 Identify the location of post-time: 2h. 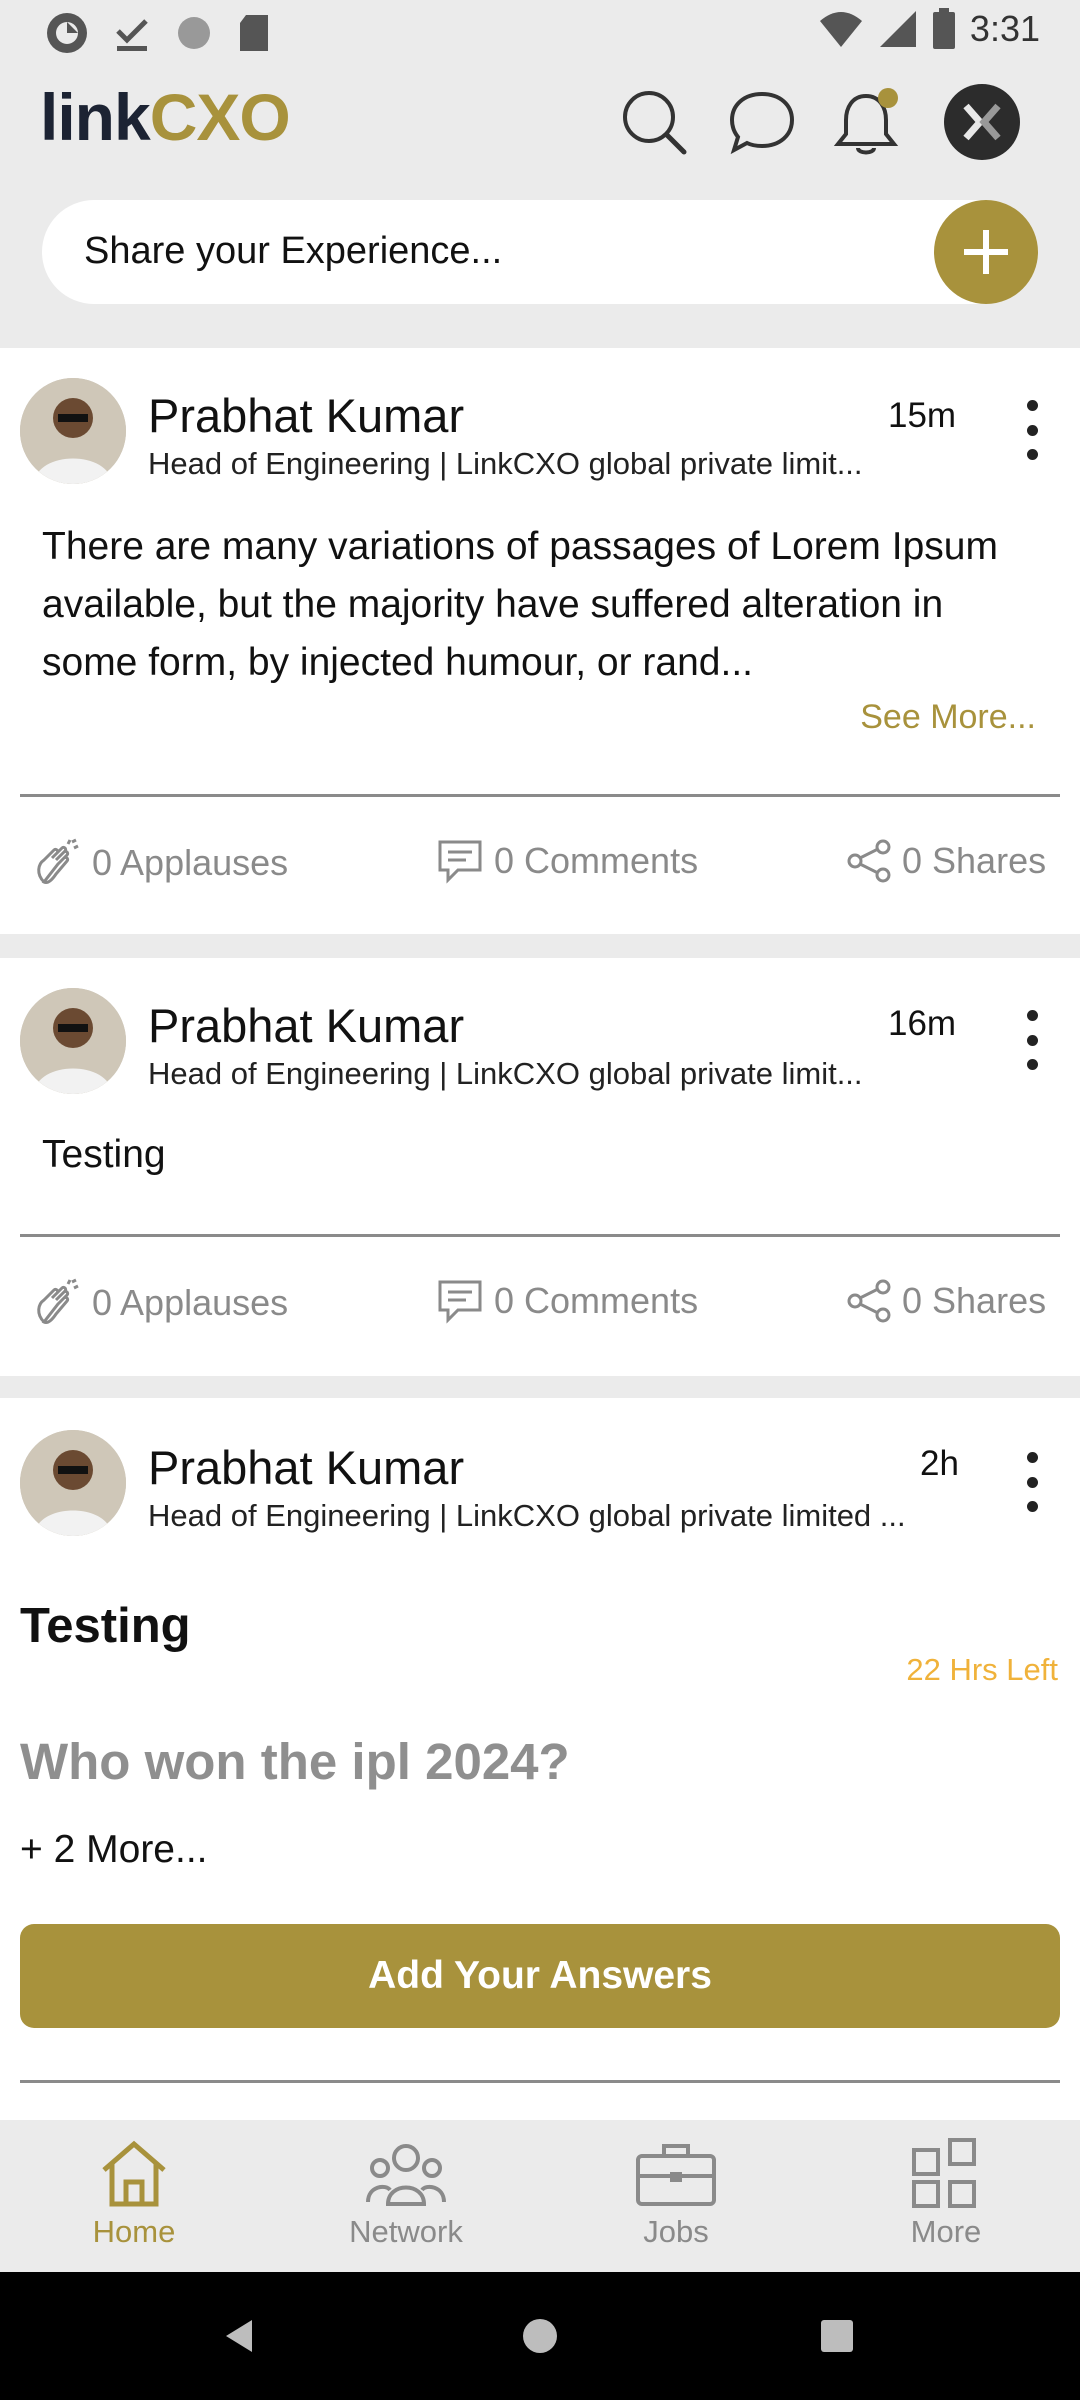
(939, 1463).